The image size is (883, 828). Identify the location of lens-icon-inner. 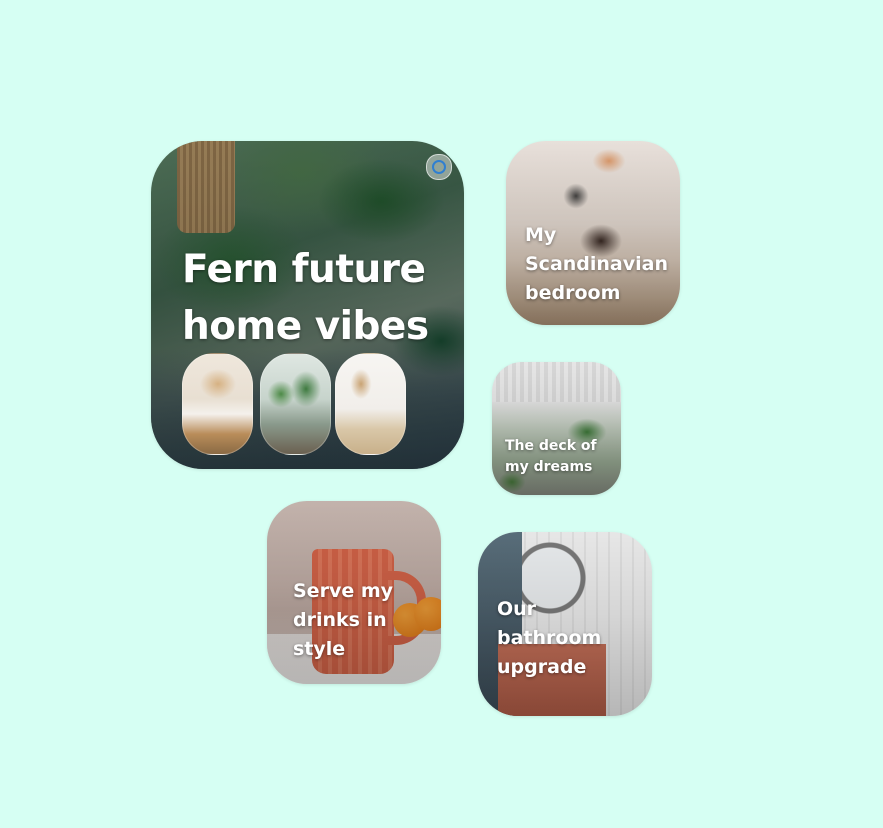
(439, 167).